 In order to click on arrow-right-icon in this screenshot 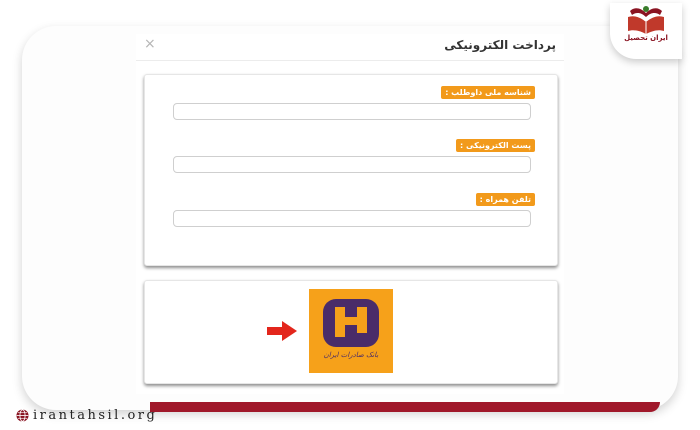, I will do `click(282, 331)`.